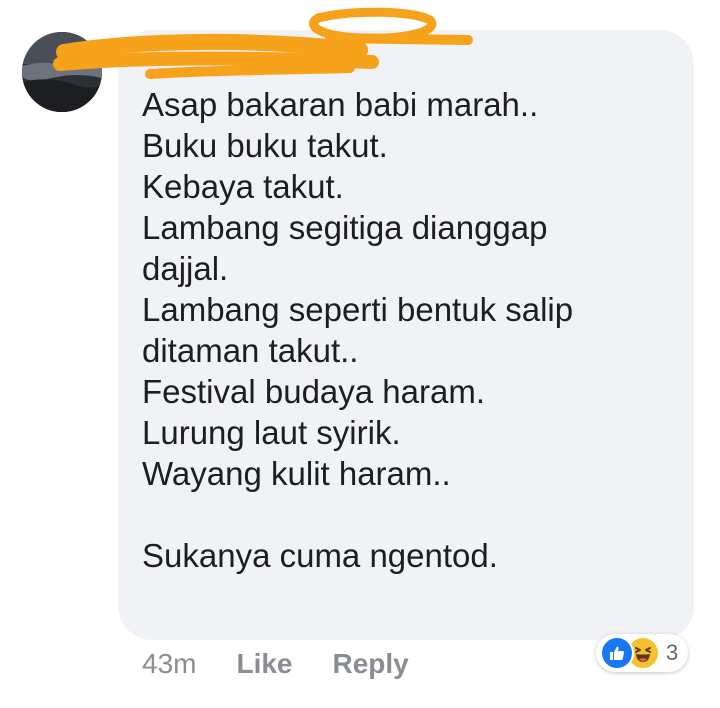  Describe the element at coordinates (265, 145) in the screenshot. I see `comment-line: Buku buku takut.` at that location.